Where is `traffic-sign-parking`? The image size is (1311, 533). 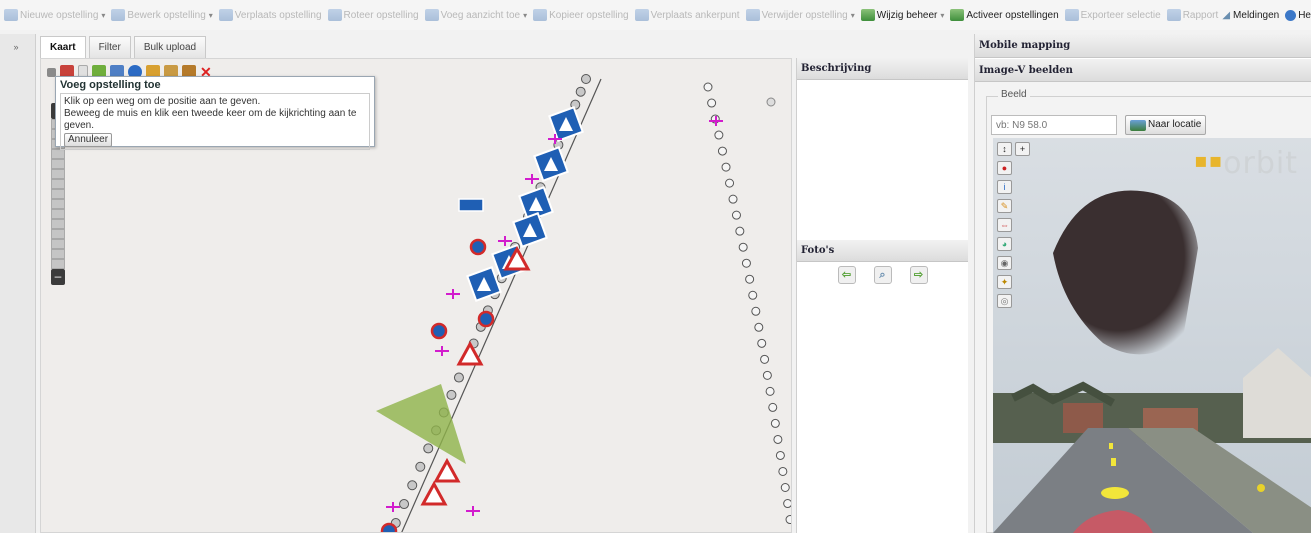
traffic-sign-parking is located at coordinates (471, 205).